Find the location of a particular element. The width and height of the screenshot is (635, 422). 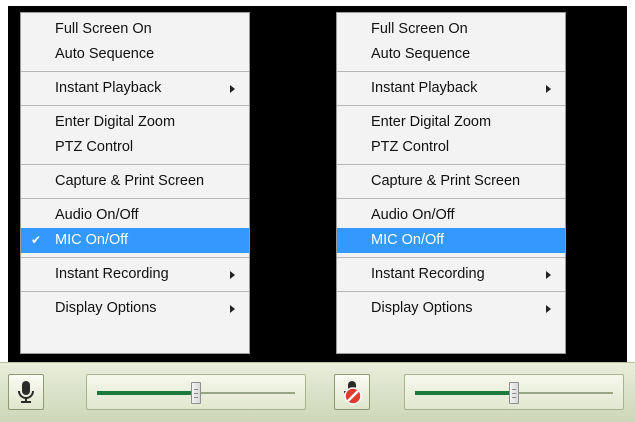

menu-group: Audio On/Off ✔ MIC On/Off is located at coordinates (135, 227).